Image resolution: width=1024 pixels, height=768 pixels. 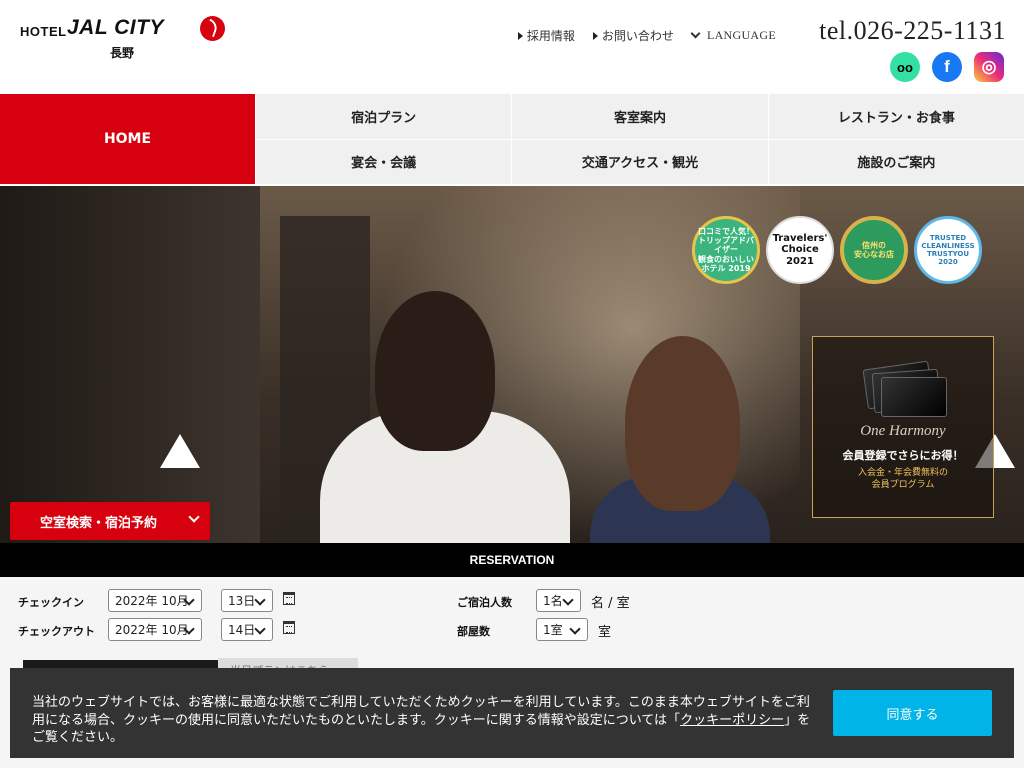 I want to click on instagram-icon: ◎, so click(x=989, y=67).